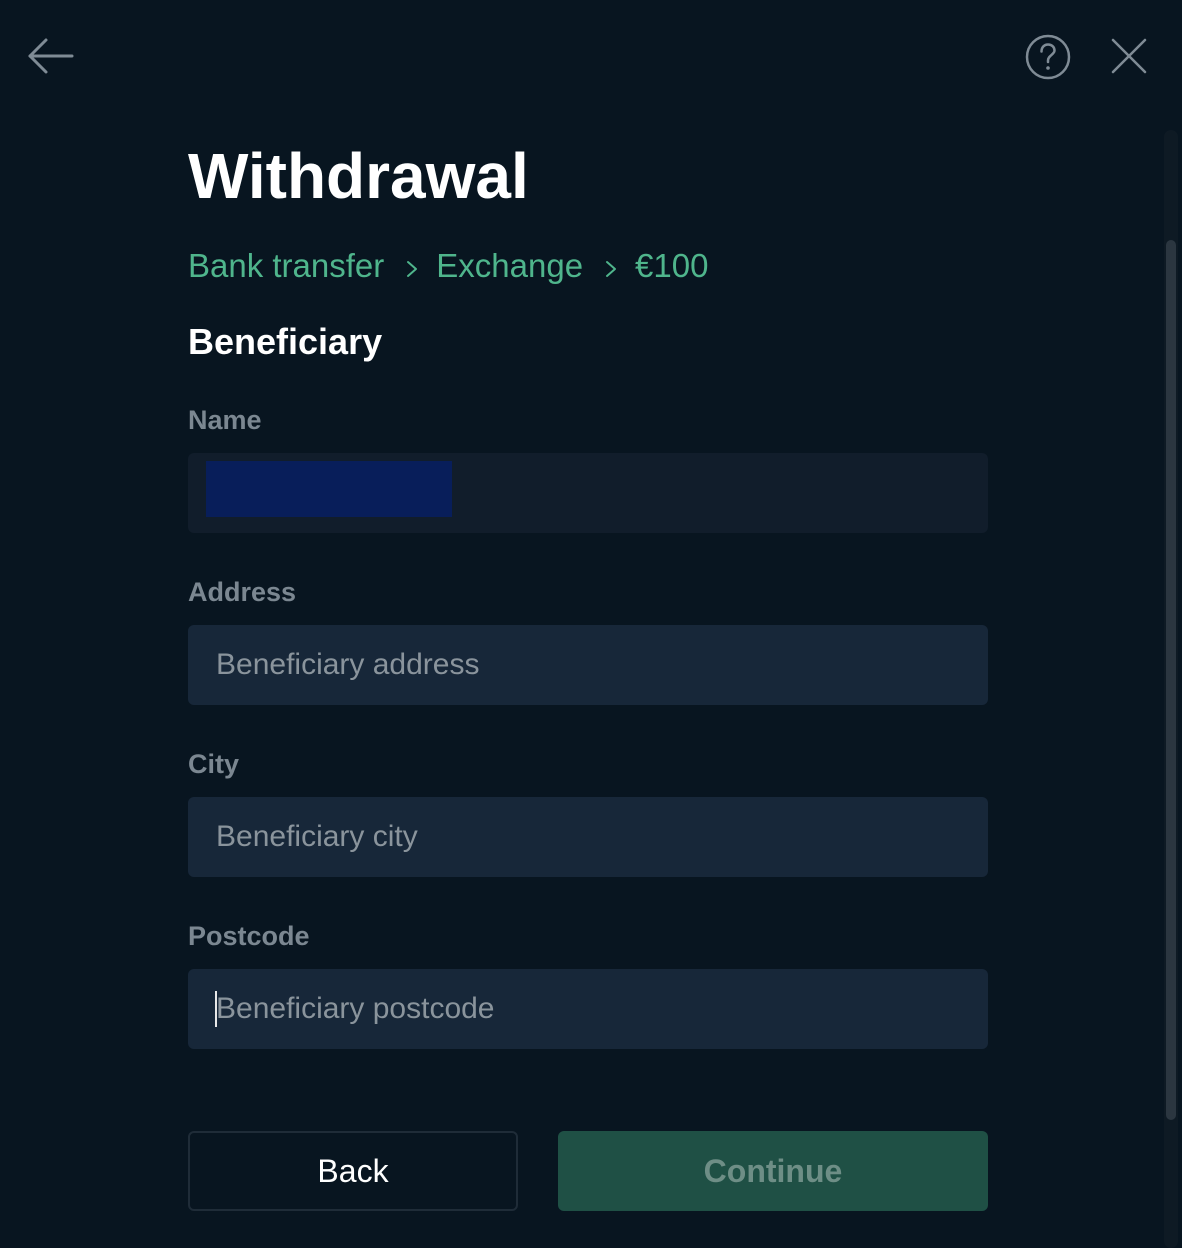 Image resolution: width=1182 pixels, height=1248 pixels. I want to click on name-label: Name, so click(225, 420).